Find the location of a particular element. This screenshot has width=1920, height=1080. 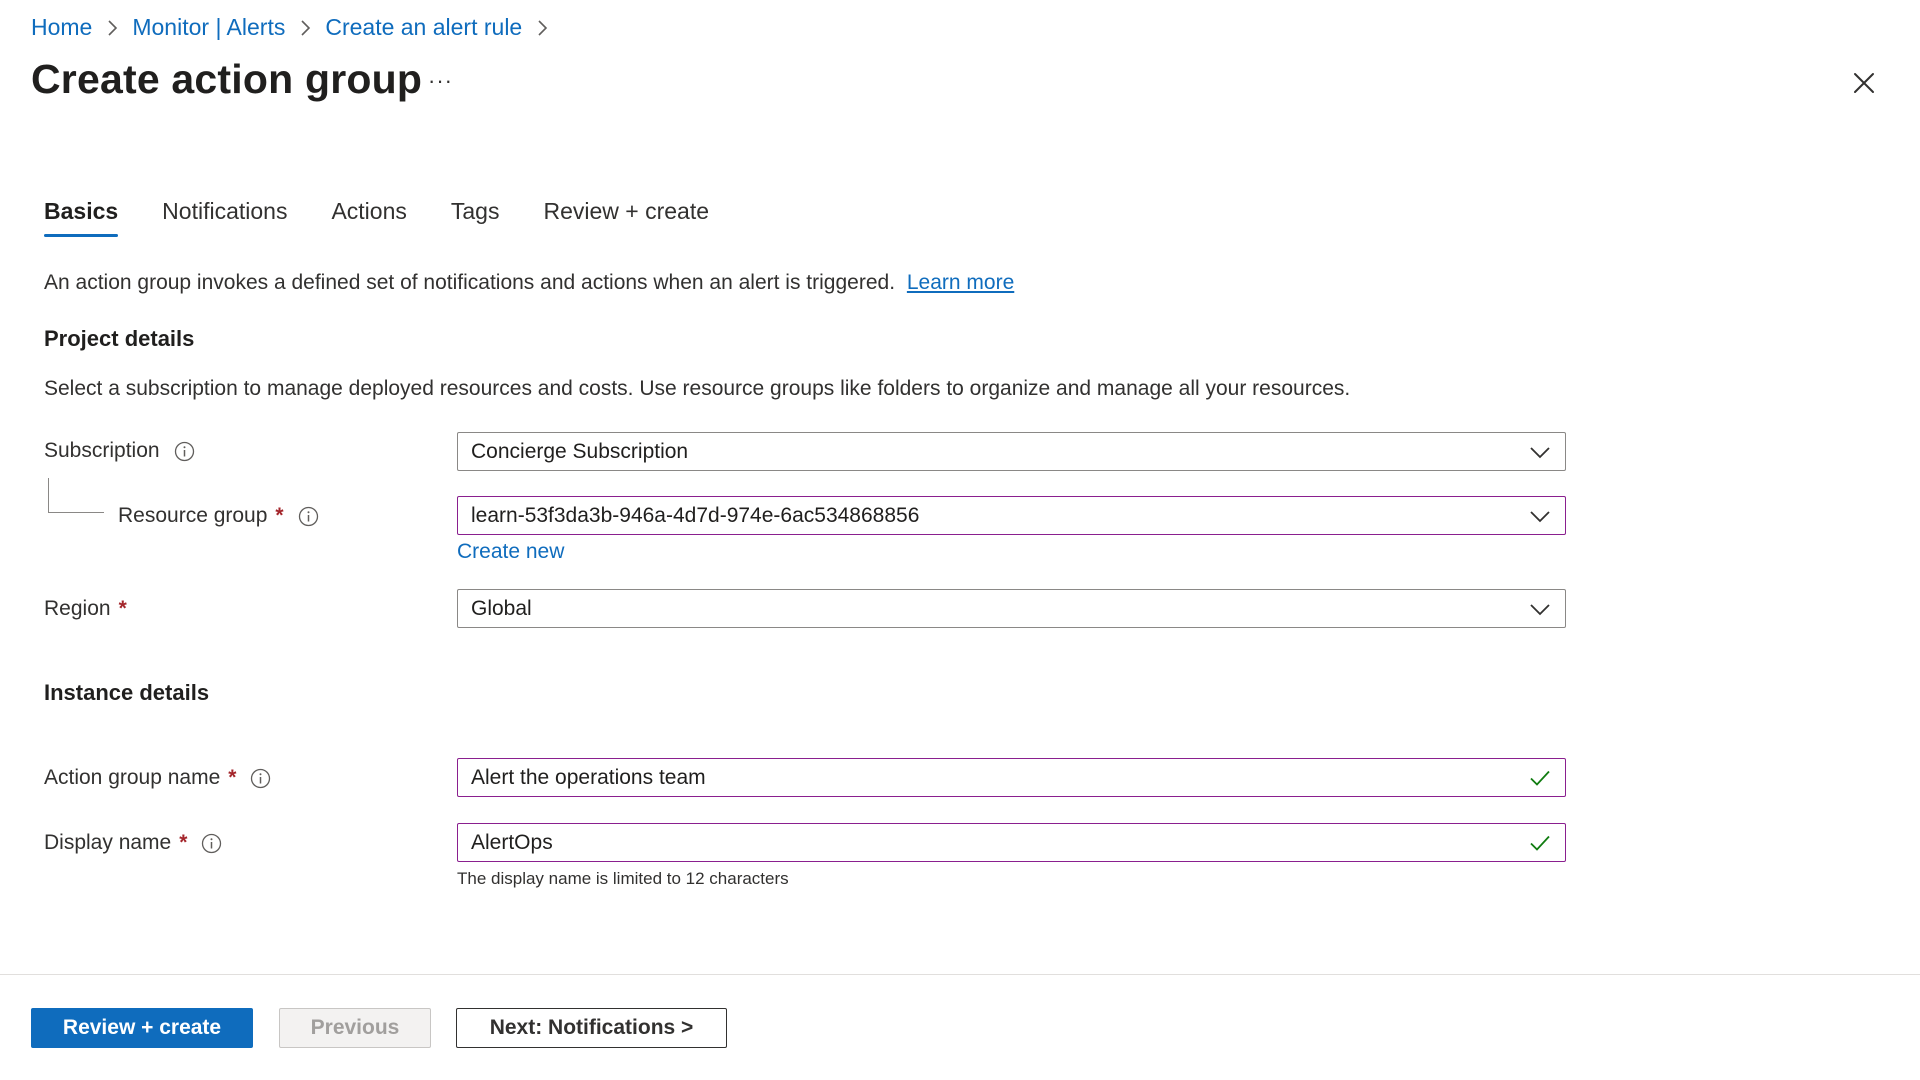

region-value: Global is located at coordinates (501, 608).